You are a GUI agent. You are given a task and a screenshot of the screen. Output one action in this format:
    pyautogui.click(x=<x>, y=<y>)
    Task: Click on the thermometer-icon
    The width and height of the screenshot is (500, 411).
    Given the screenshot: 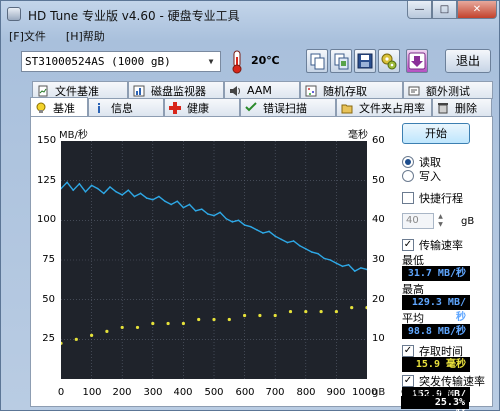 What is the action you would take?
    pyautogui.click(x=237, y=62)
    